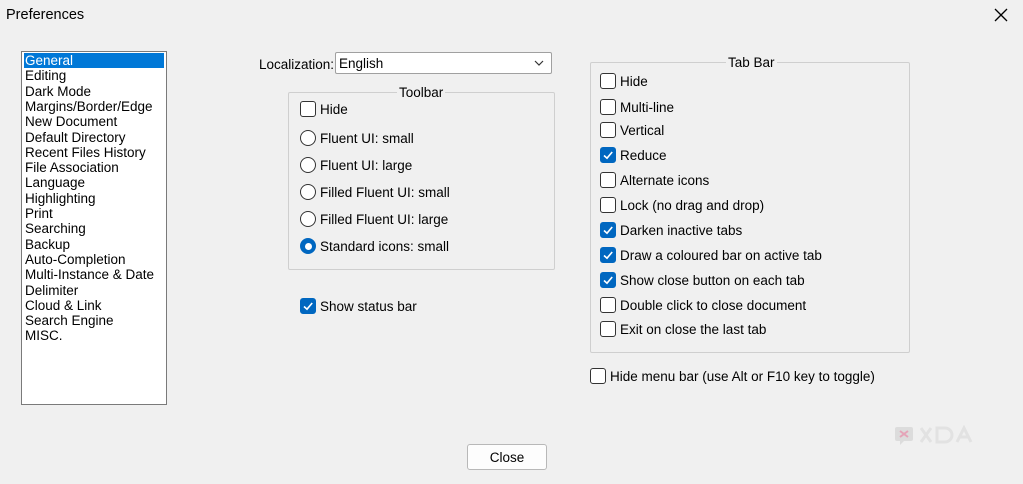 The width and height of the screenshot is (1023, 484). What do you see at coordinates (94, 259) in the screenshot?
I see `sidebar-item-auto-completion: Auto-Completion` at bounding box center [94, 259].